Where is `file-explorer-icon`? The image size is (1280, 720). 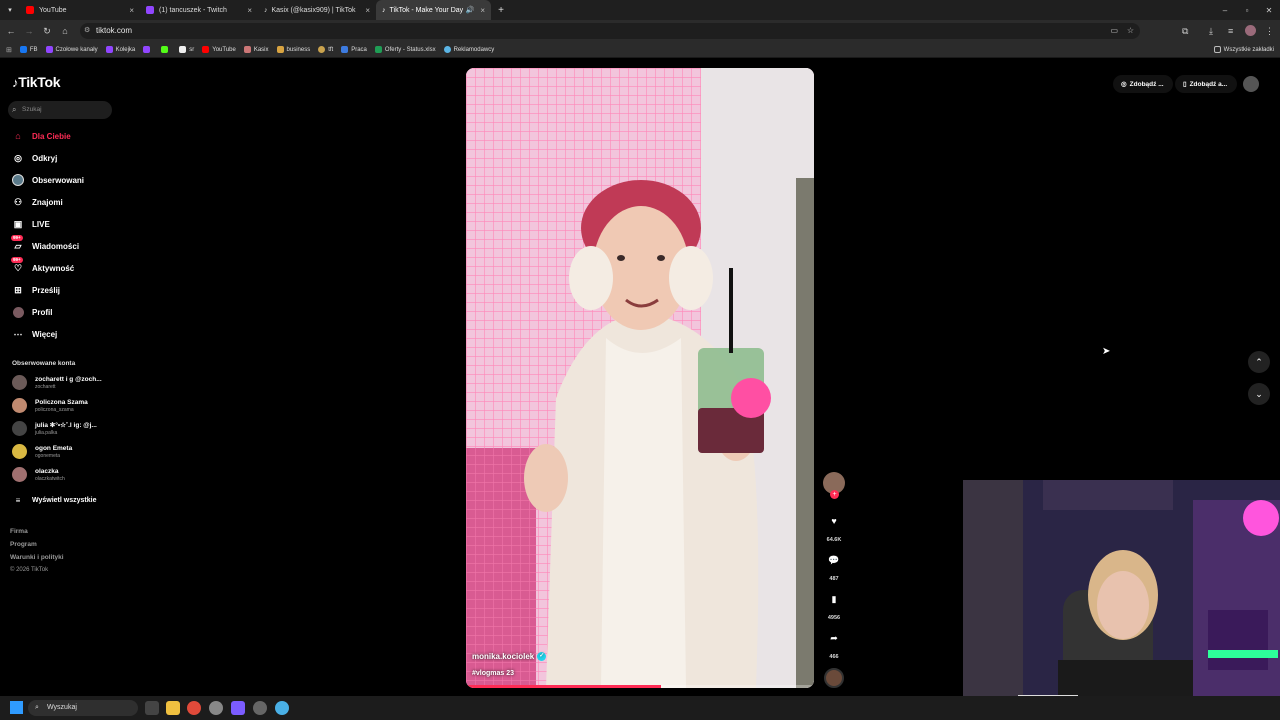
file-explorer-icon is located at coordinates (173, 708).